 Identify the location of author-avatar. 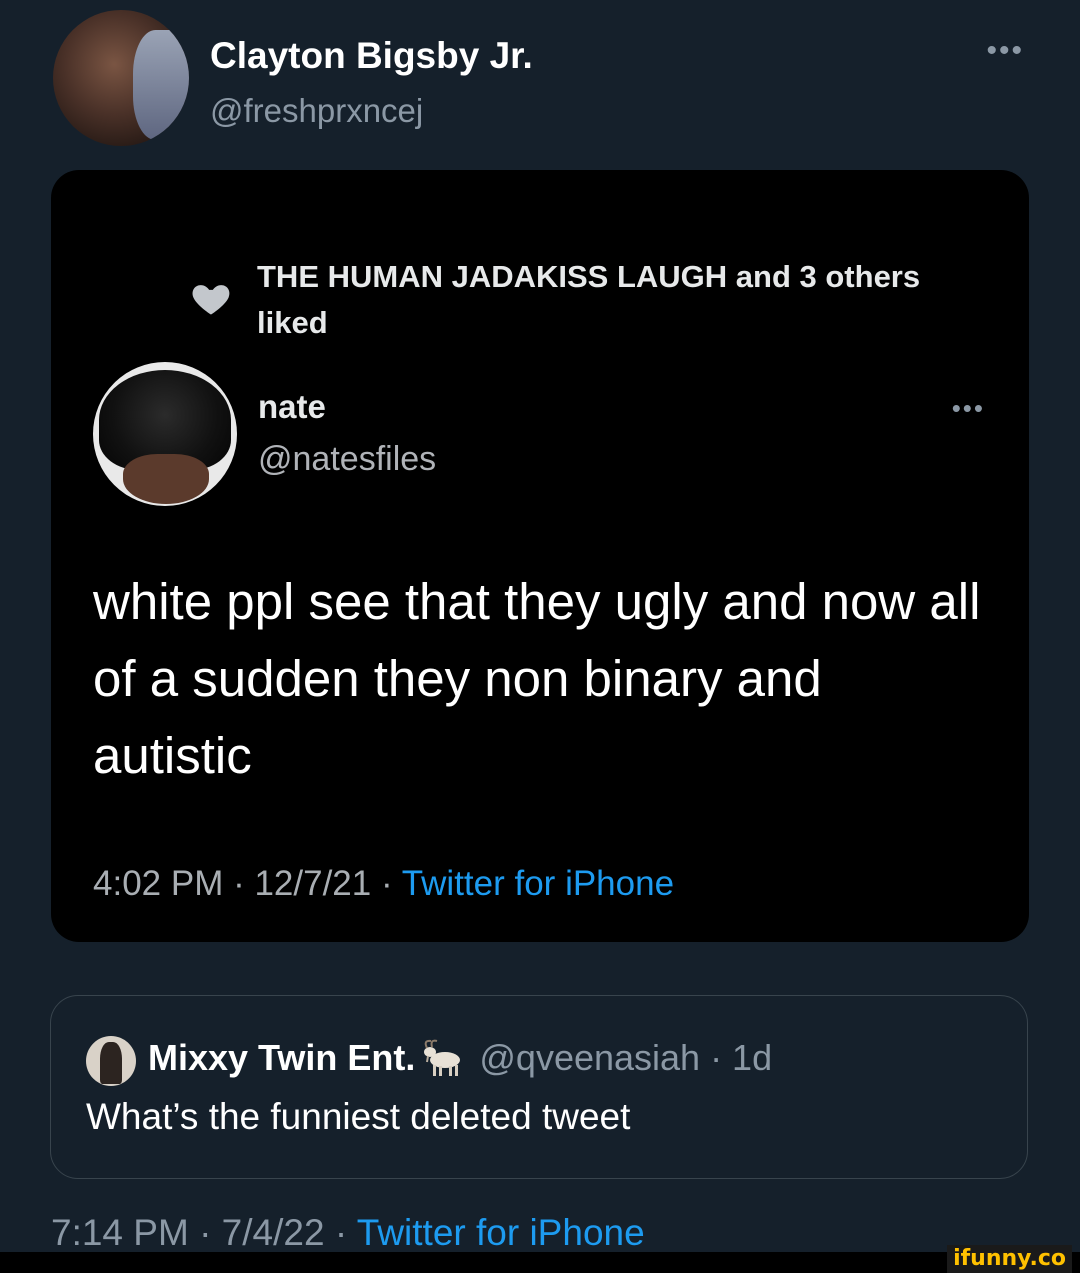
(121, 78).